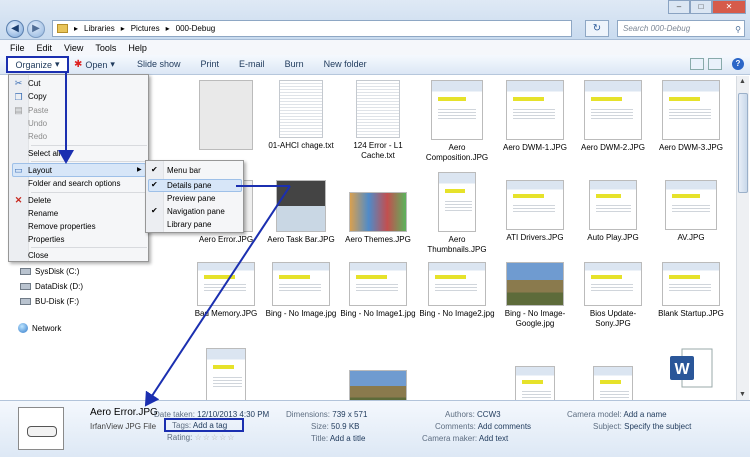 The image size is (750, 457). Describe the element at coordinates (159, 64) in the screenshot. I see `slideshow-button: Slide show` at that location.